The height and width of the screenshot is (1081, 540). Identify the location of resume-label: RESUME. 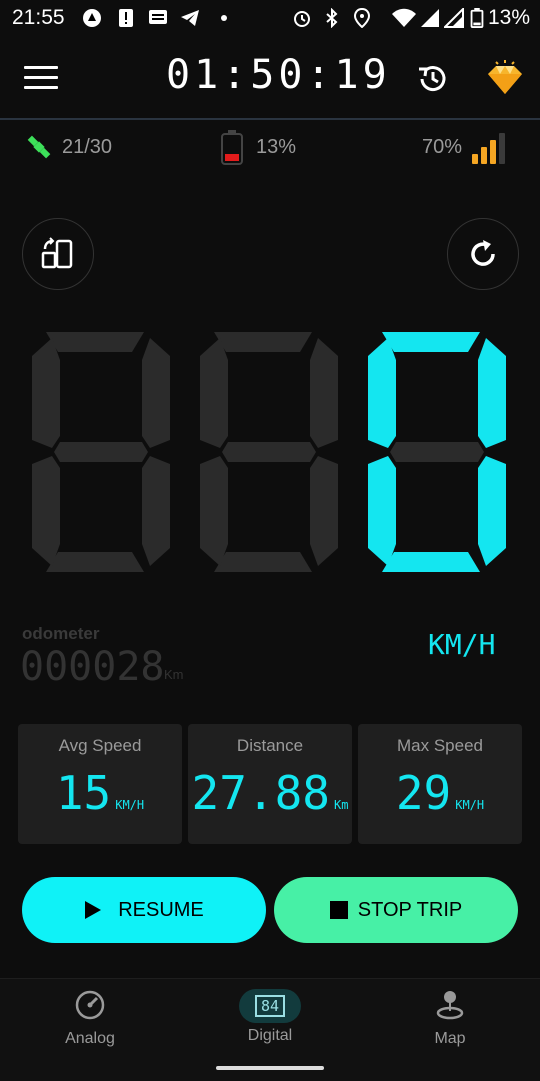
(161, 909).